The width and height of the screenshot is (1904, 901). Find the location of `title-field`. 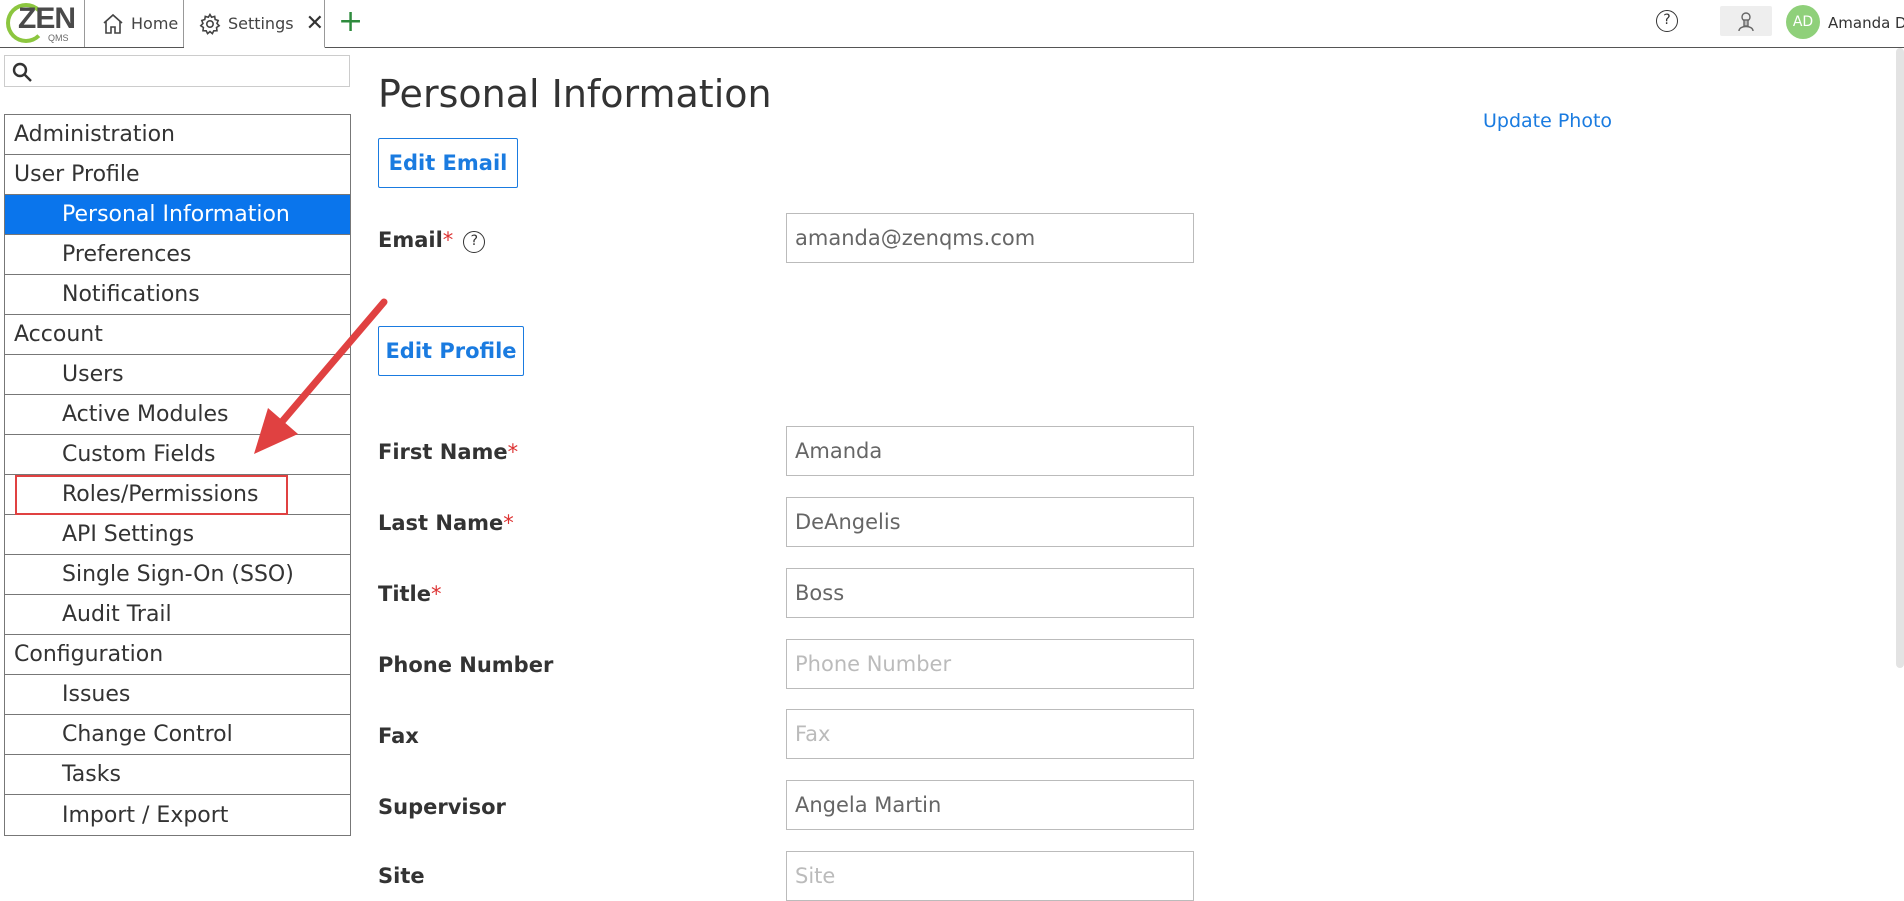

title-field is located at coordinates (990, 593).